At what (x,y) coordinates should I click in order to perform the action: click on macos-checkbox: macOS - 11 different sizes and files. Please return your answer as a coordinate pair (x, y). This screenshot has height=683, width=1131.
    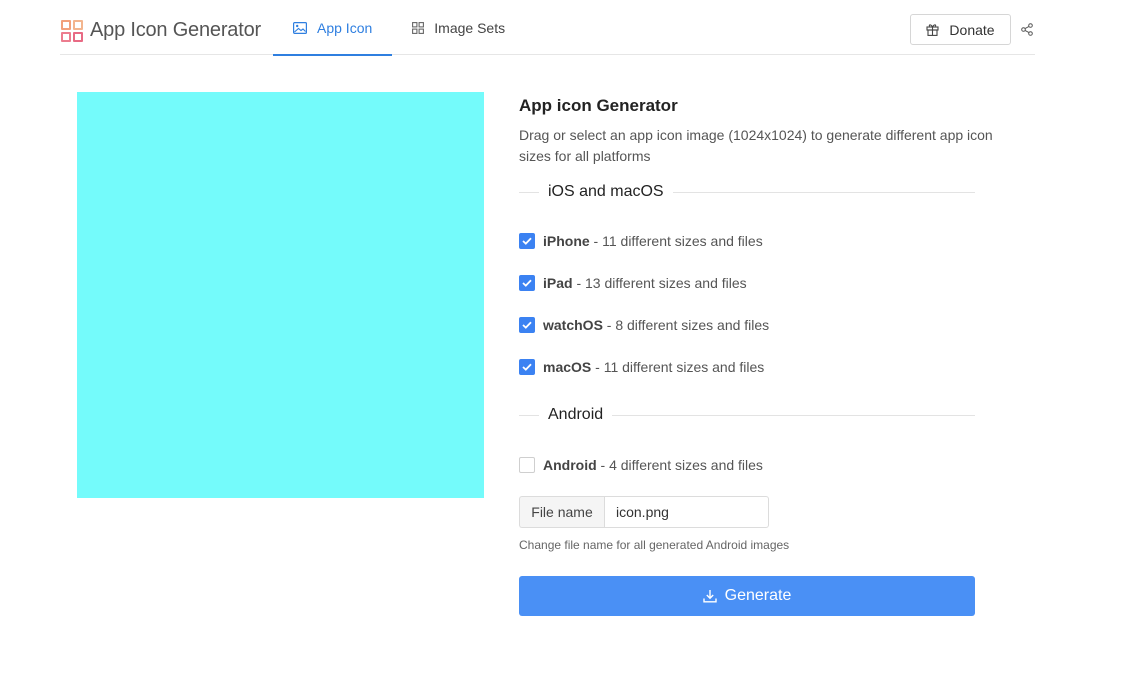
    Looking at the image, I should click on (747, 367).